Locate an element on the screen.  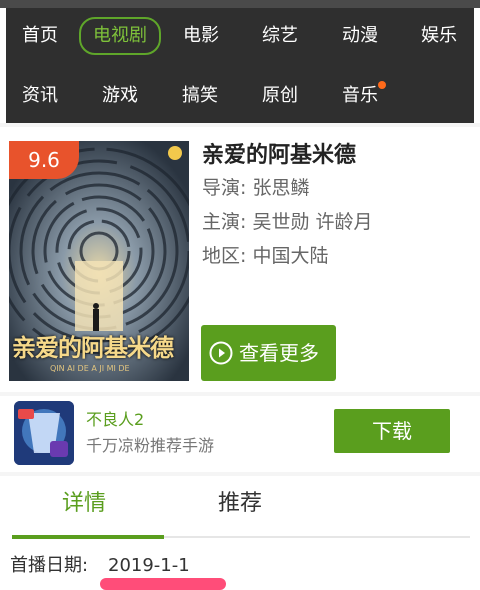
active-tab-indicator is located at coordinates (88, 537).